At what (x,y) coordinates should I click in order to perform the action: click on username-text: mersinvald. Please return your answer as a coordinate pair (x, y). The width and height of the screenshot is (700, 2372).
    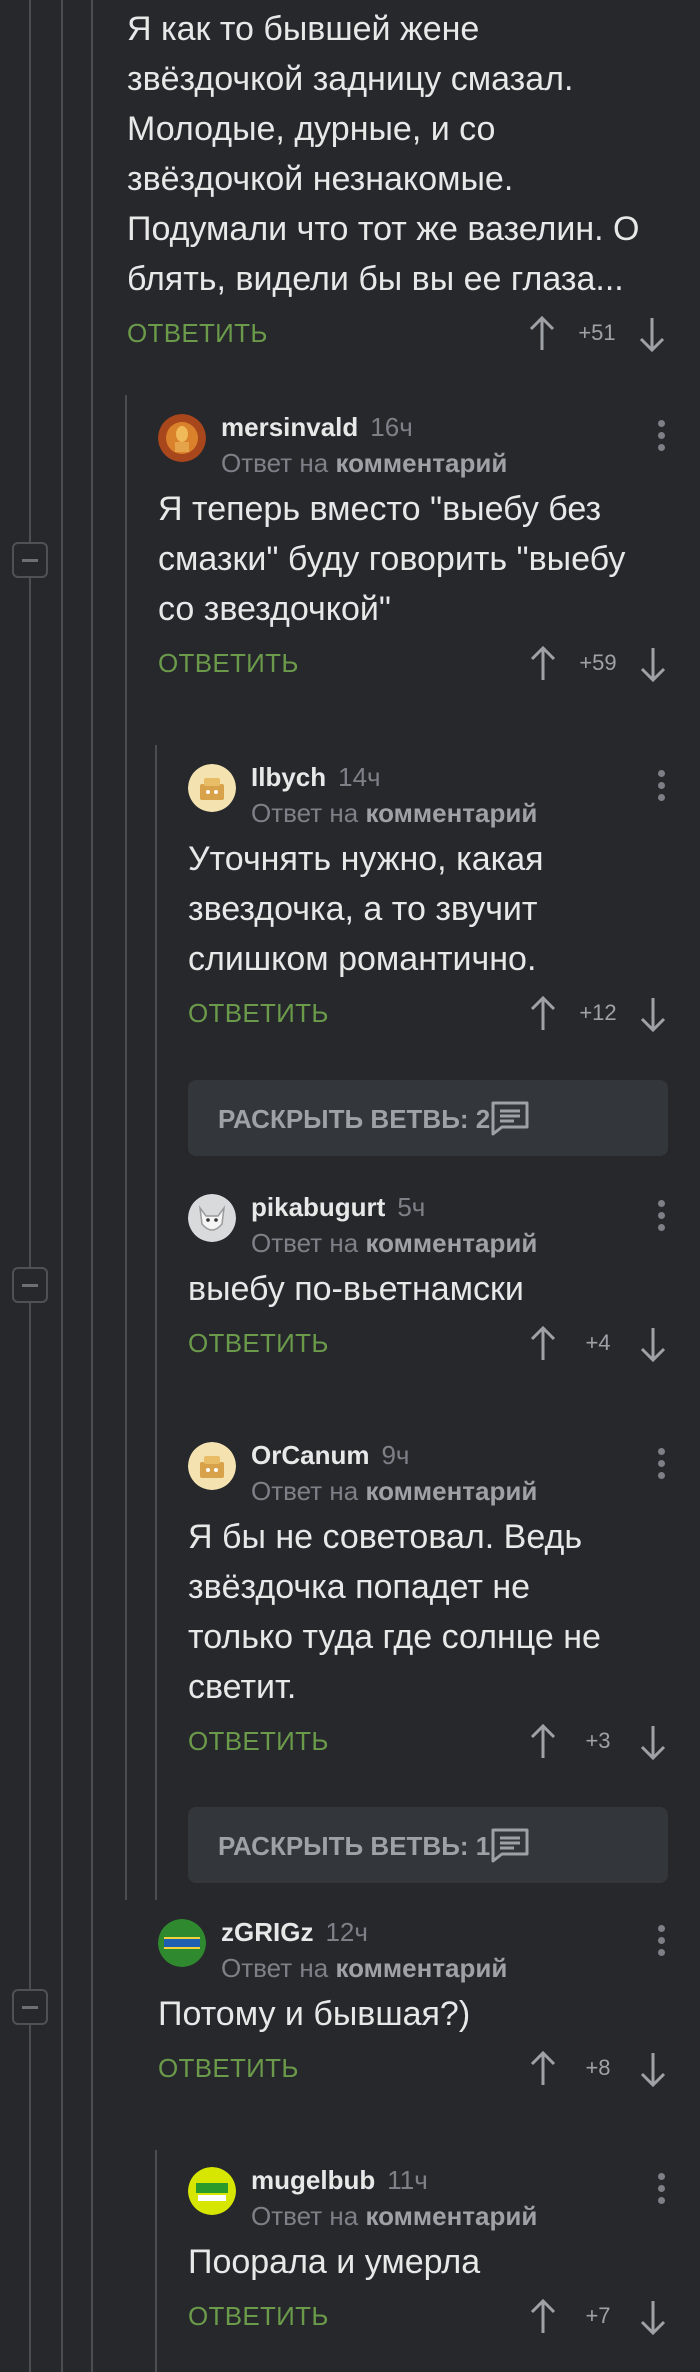
    Looking at the image, I should click on (289, 427).